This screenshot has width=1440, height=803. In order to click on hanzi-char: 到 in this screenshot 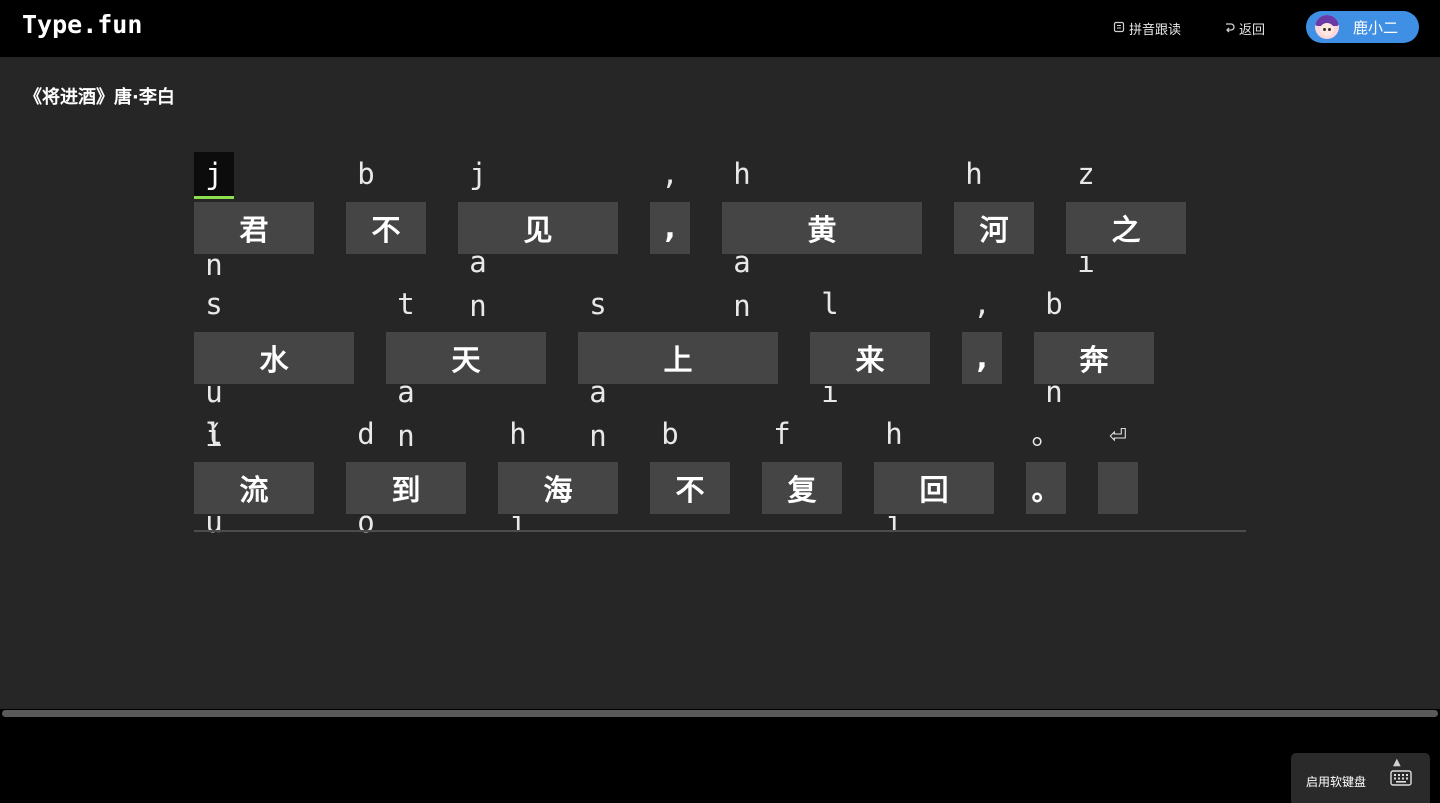, I will do `click(406, 490)`.